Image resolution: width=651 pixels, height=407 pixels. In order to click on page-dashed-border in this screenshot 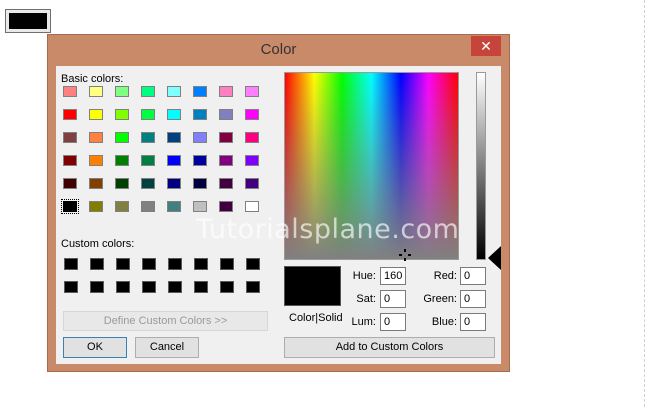, I will do `click(644, 203)`.